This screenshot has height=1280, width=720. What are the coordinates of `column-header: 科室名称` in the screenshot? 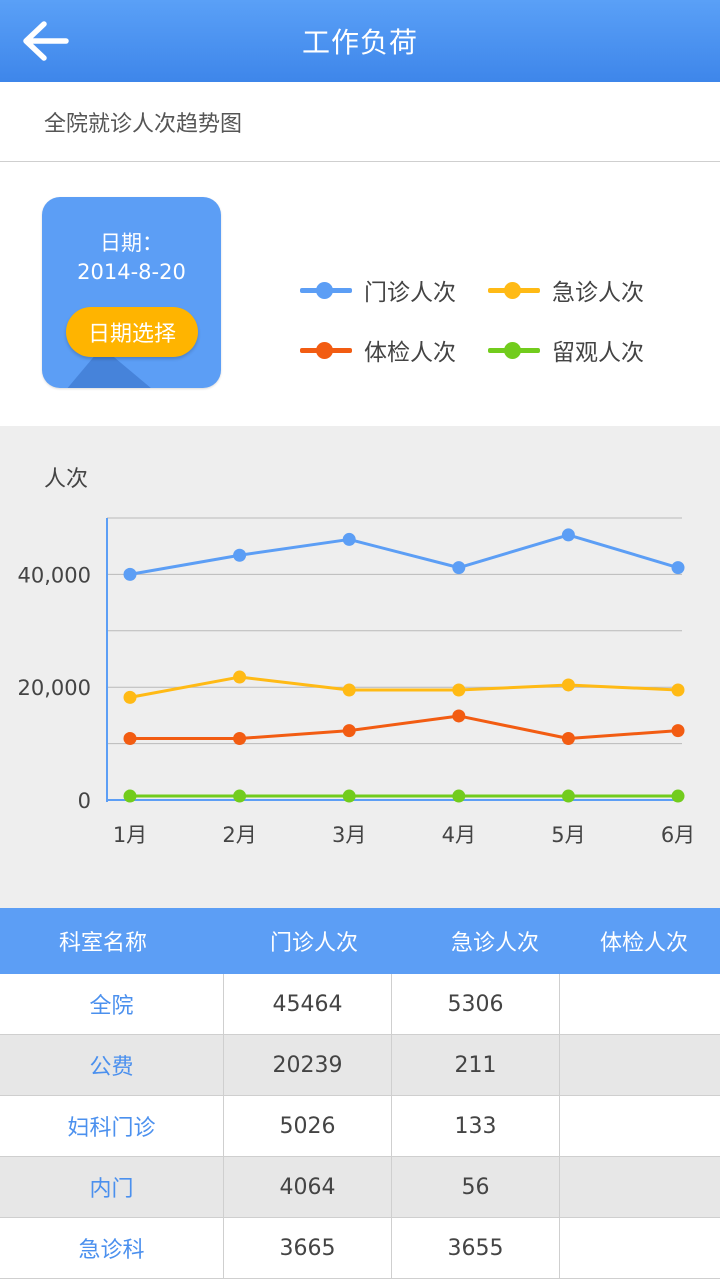 It's located at (102, 943).